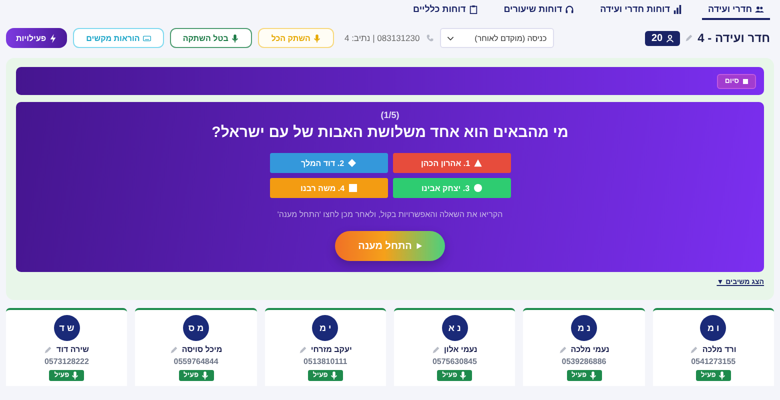 The height and width of the screenshot is (400, 780). Describe the element at coordinates (590, 349) in the screenshot. I see `participant-name: נעמי מלכה` at that location.